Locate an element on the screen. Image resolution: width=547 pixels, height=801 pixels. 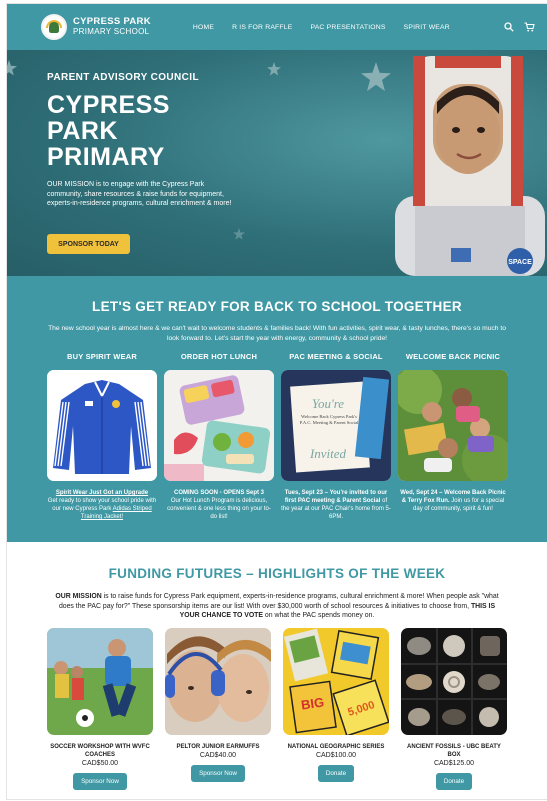
brand-line2: PRIMARY SCHOOL is located at coordinates (111, 31).